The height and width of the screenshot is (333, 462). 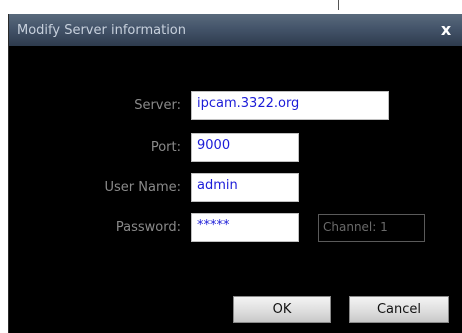 I want to click on port-input: 9000, so click(x=245, y=147).